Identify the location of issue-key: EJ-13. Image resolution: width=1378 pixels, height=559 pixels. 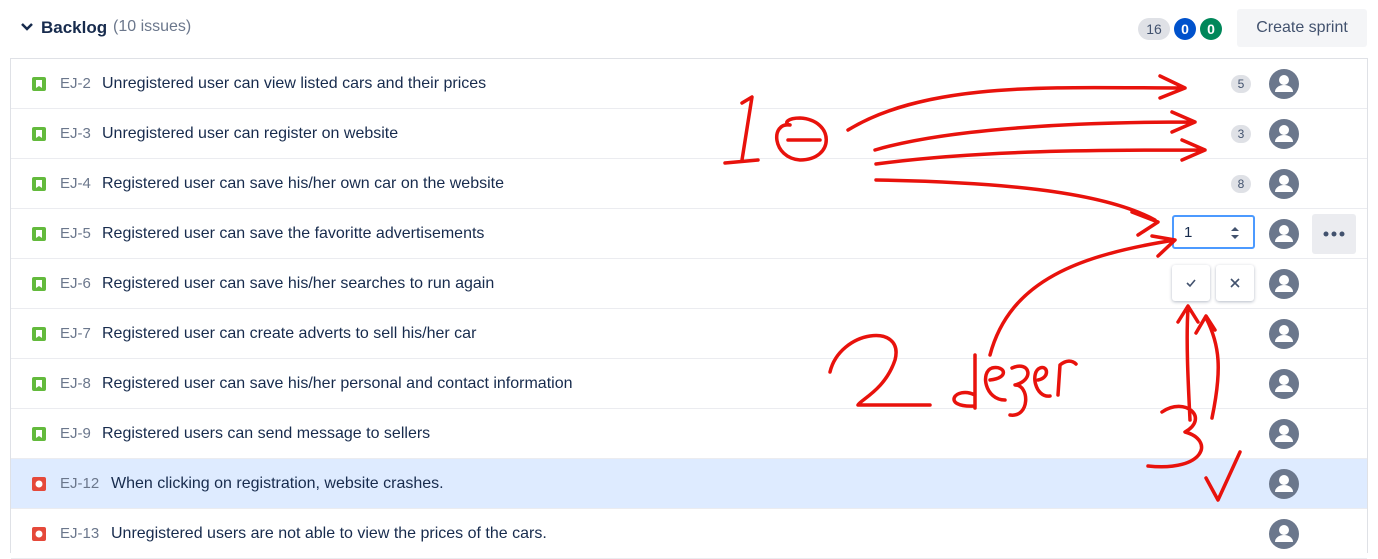
(79, 533).